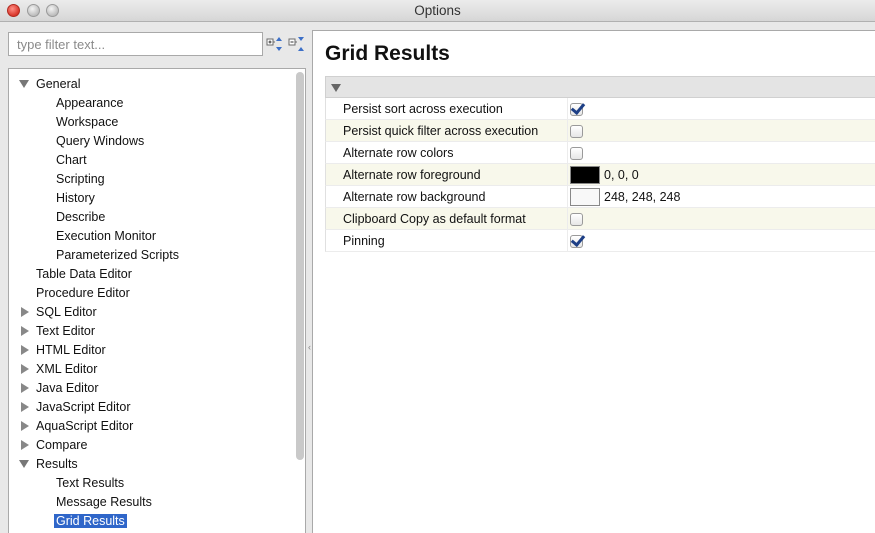 The height and width of the screenshot is (533, 875). I want to click on tree-item: General, so click(50, 84).